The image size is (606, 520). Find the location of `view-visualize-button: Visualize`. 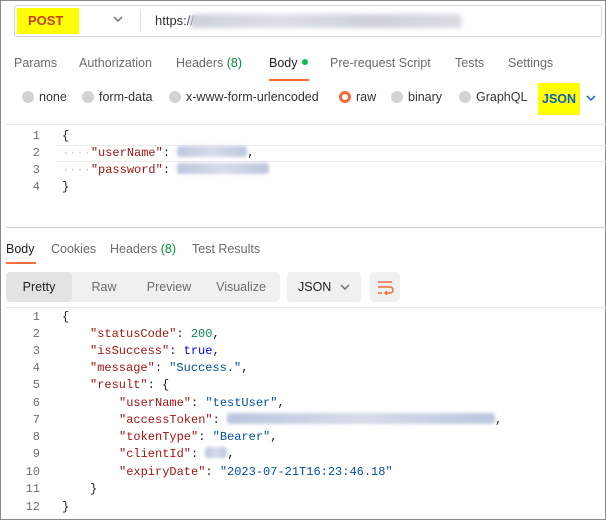

view-visualize-button: Visualize is located at coordinates (241, 287).